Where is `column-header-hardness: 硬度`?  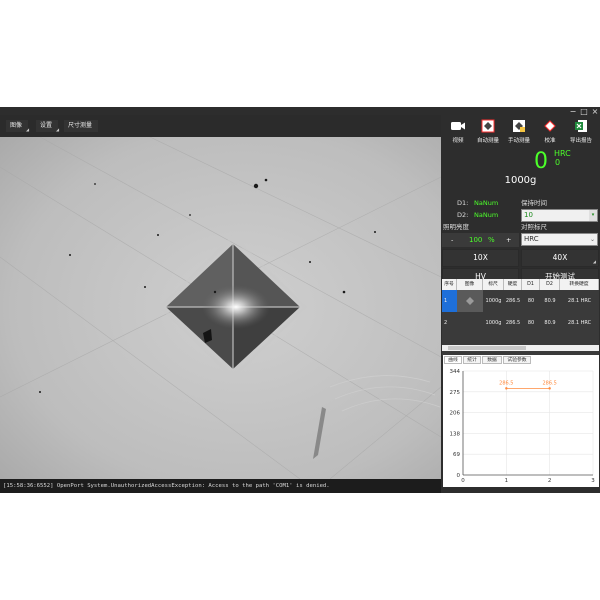 column-header-hardness: 硬度 is located at coordinates (513, 284).